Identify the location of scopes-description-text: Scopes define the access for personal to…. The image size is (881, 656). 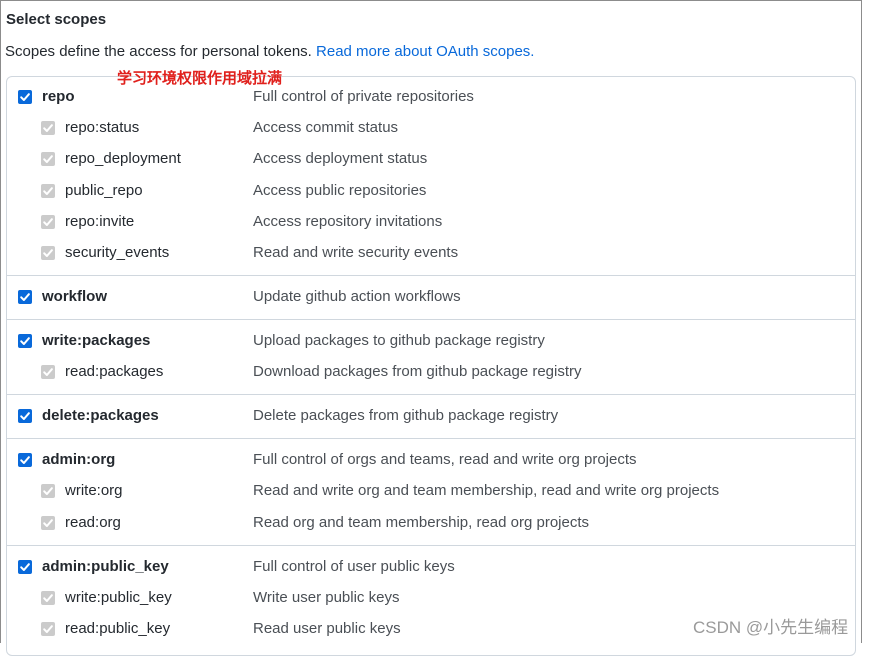
(161, 51).